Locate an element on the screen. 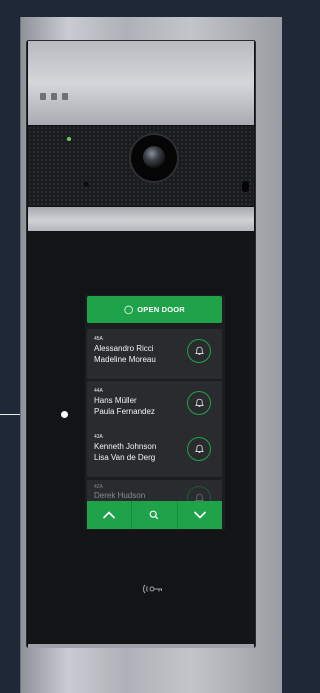 Image resolution: width=320 pixels, height=693 pixels. chevron-up-icon is located at coordinates (109, 515).